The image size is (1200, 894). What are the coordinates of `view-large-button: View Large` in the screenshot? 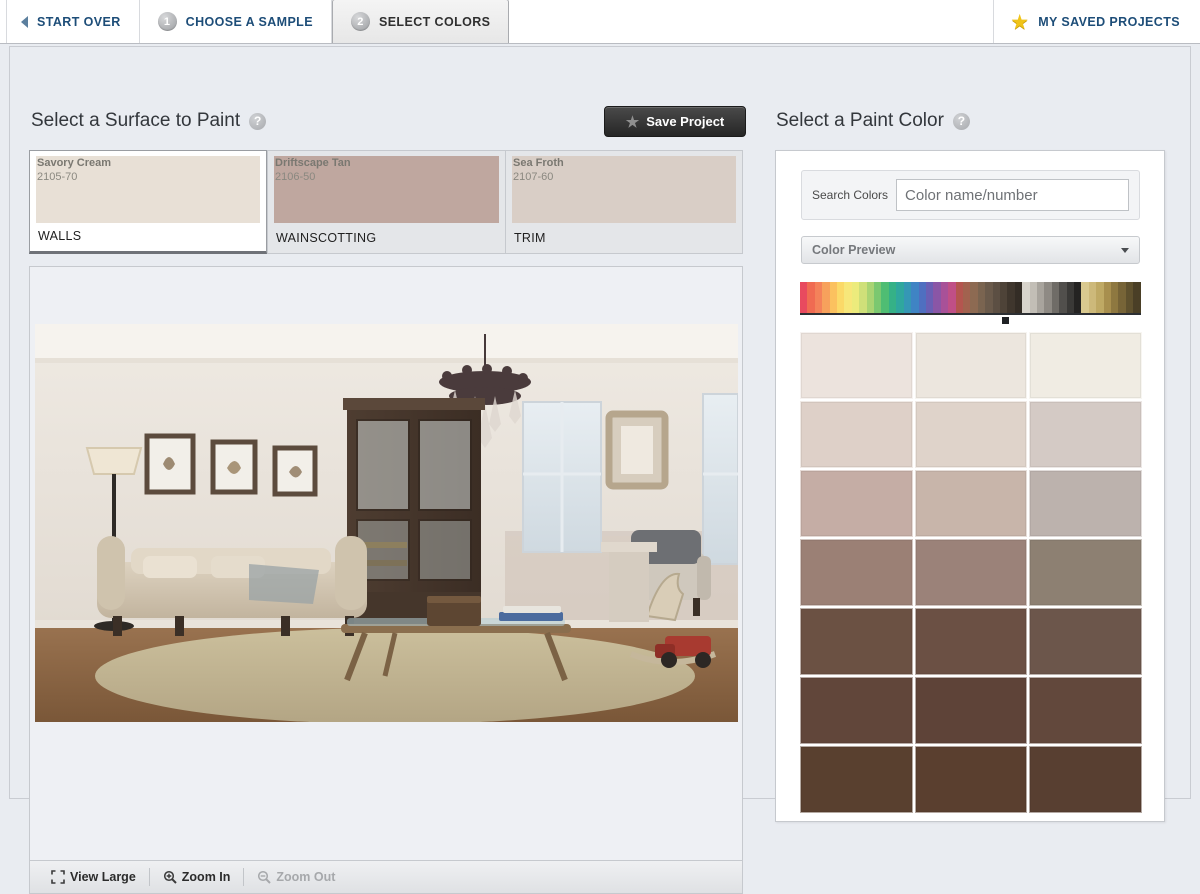 It's located at (94, 877).